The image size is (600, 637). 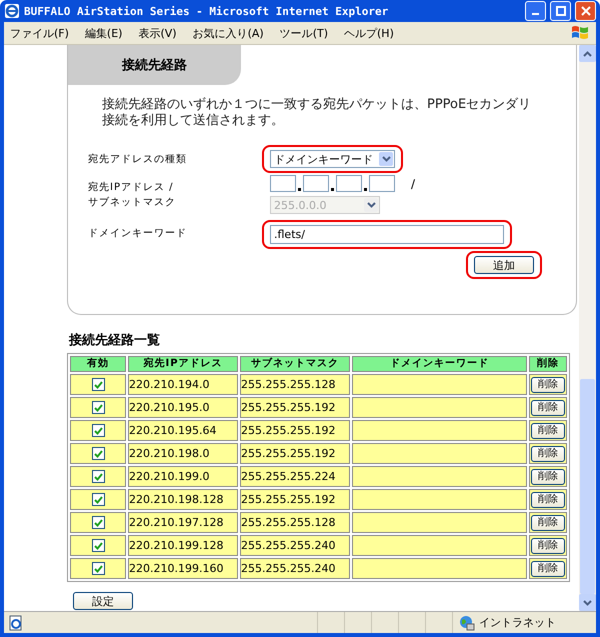 I want to click on menu-item: お気に入り(A), so click(x=228, y=33).